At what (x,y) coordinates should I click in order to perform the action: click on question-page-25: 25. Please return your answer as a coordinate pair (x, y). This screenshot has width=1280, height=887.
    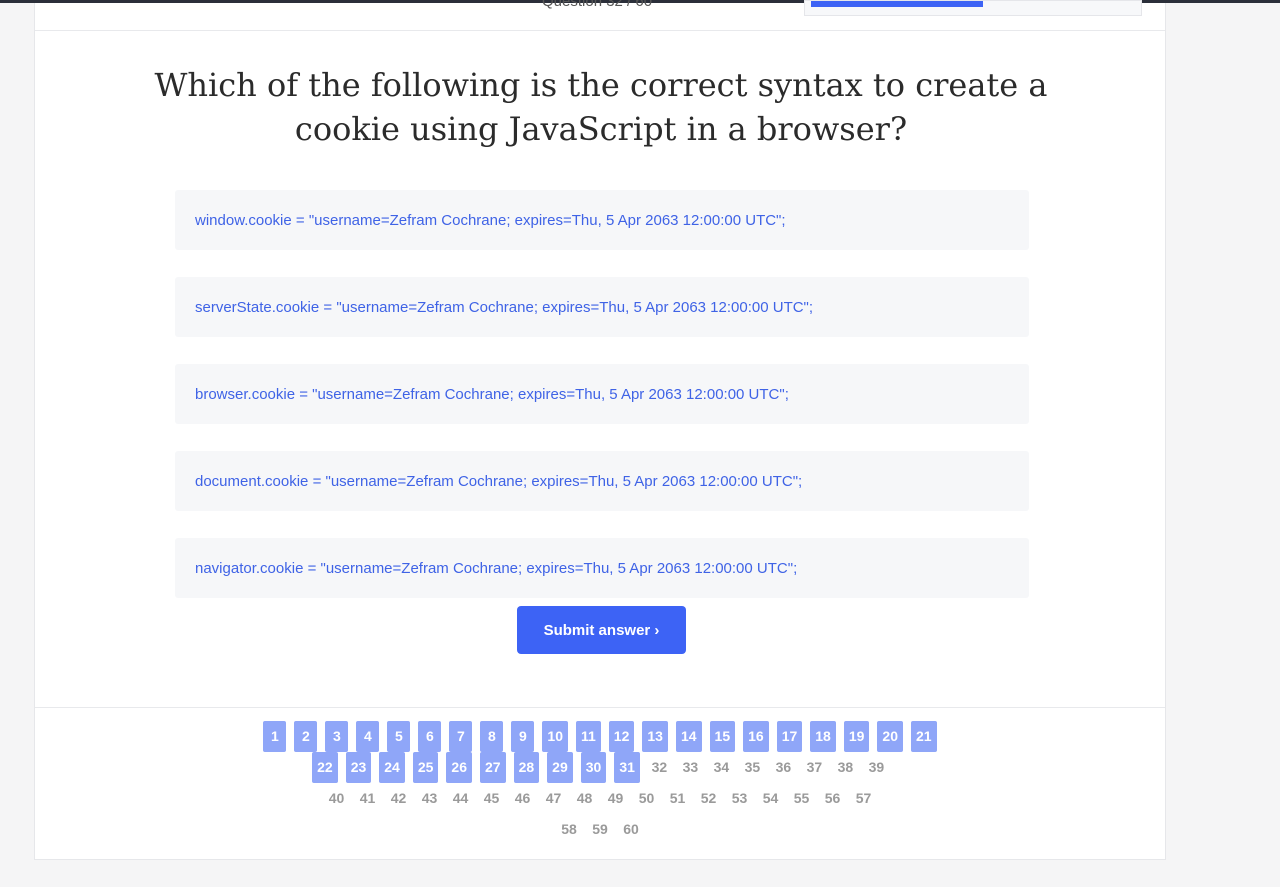
    Looking at the image, I should click on (425, 767).